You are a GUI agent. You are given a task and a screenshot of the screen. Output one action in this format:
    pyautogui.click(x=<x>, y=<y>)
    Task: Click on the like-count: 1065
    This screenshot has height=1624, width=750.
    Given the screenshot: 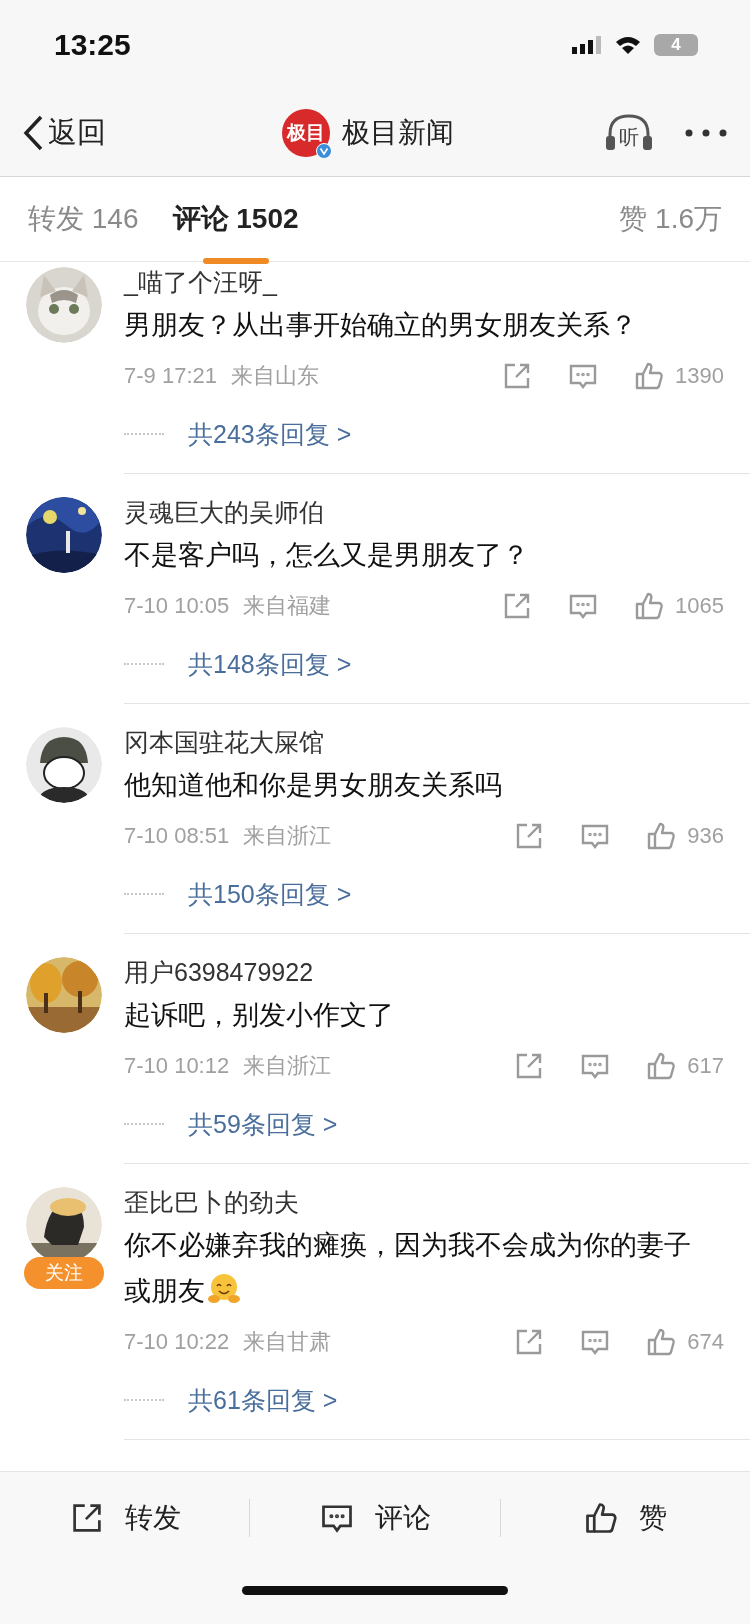 What is the action you would take?
    pyautogui.click(x=699, y=606)
    